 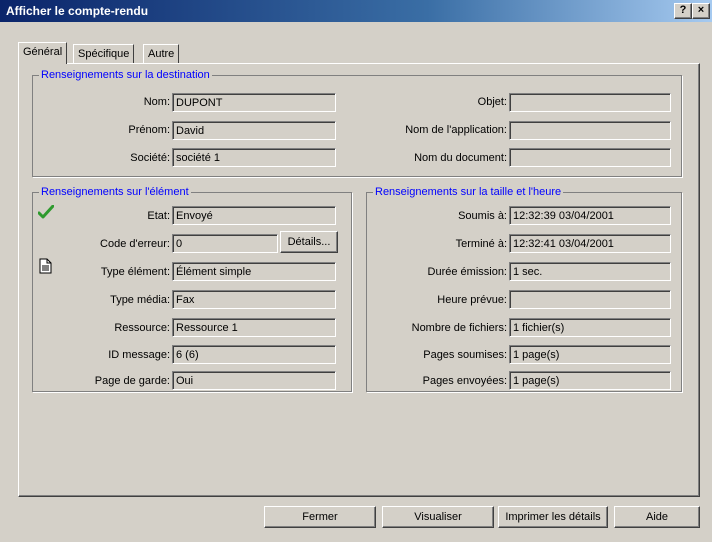 I want to click on prenom-field: David, so click(x=254, y=130).